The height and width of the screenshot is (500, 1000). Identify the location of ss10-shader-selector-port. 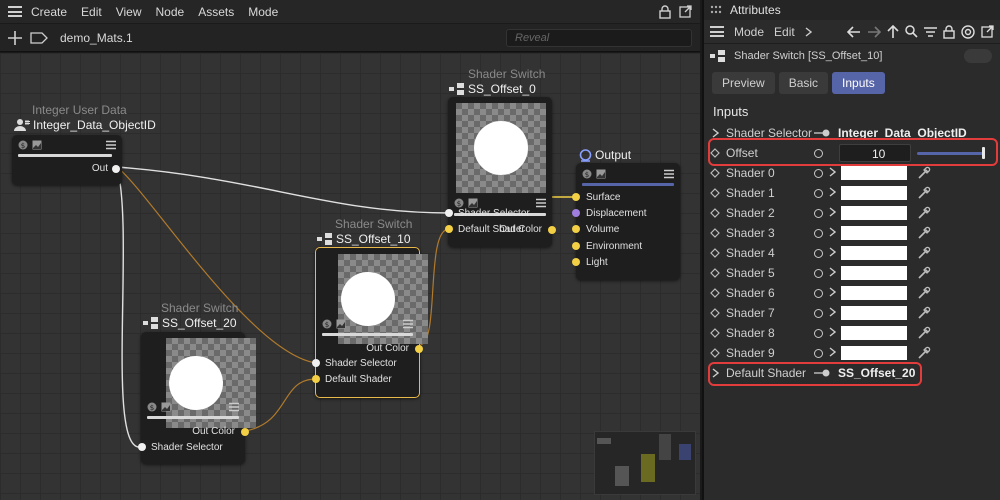
(316, 363).